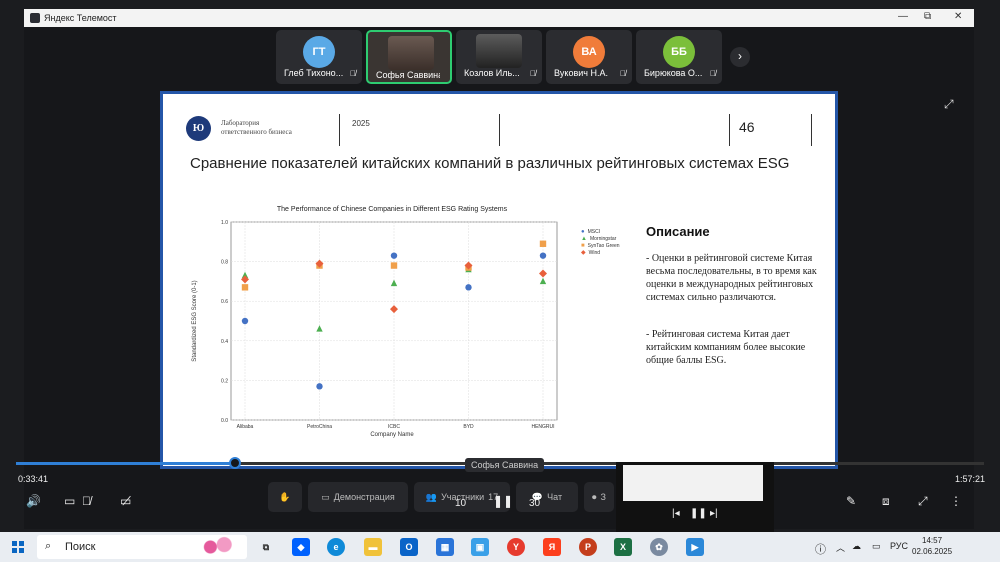 The height and width of the screenshot is (562, 1000). Describe the element at coordinates (851, 501) in the screenshot. I see `pen-icon: ✎` at that location.